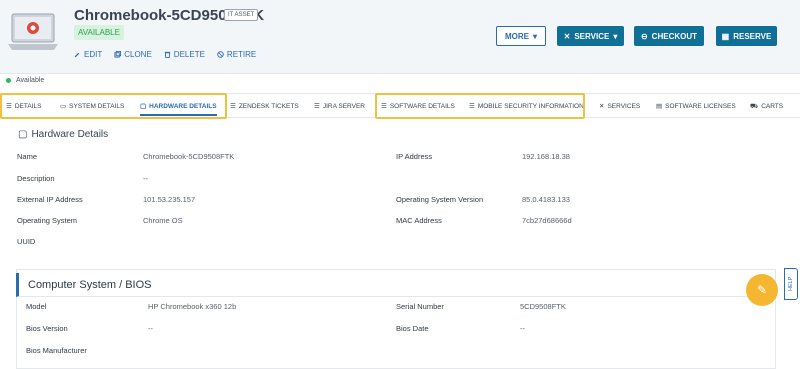 This screenshot has width=800, height=369. I want to click on field-value: Chromebook-5CD9508FTK, so click(189, 156).